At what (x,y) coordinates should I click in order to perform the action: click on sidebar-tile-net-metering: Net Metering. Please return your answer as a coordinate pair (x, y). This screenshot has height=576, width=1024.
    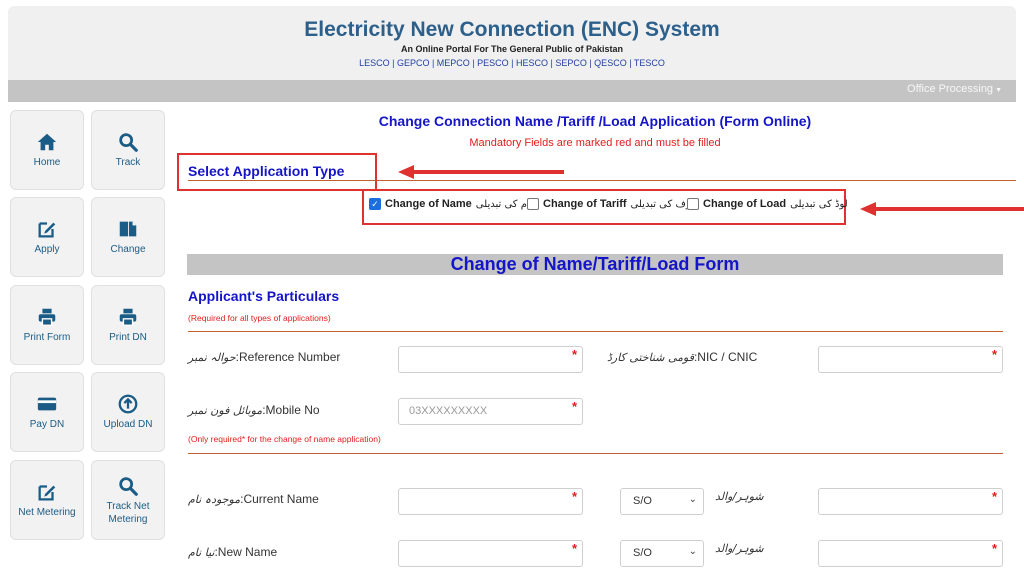
    Looking at the image, I should click on (47, 500).